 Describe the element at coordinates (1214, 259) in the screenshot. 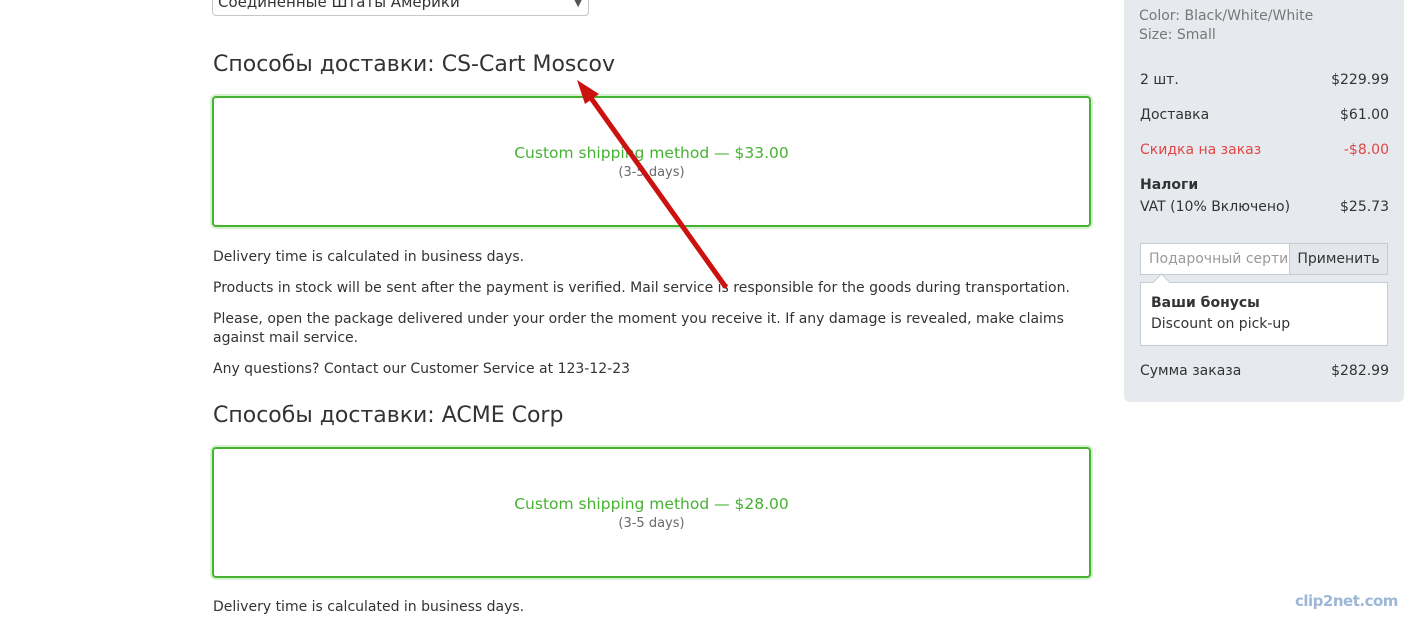

I see `gift-certificate-input` at that location.